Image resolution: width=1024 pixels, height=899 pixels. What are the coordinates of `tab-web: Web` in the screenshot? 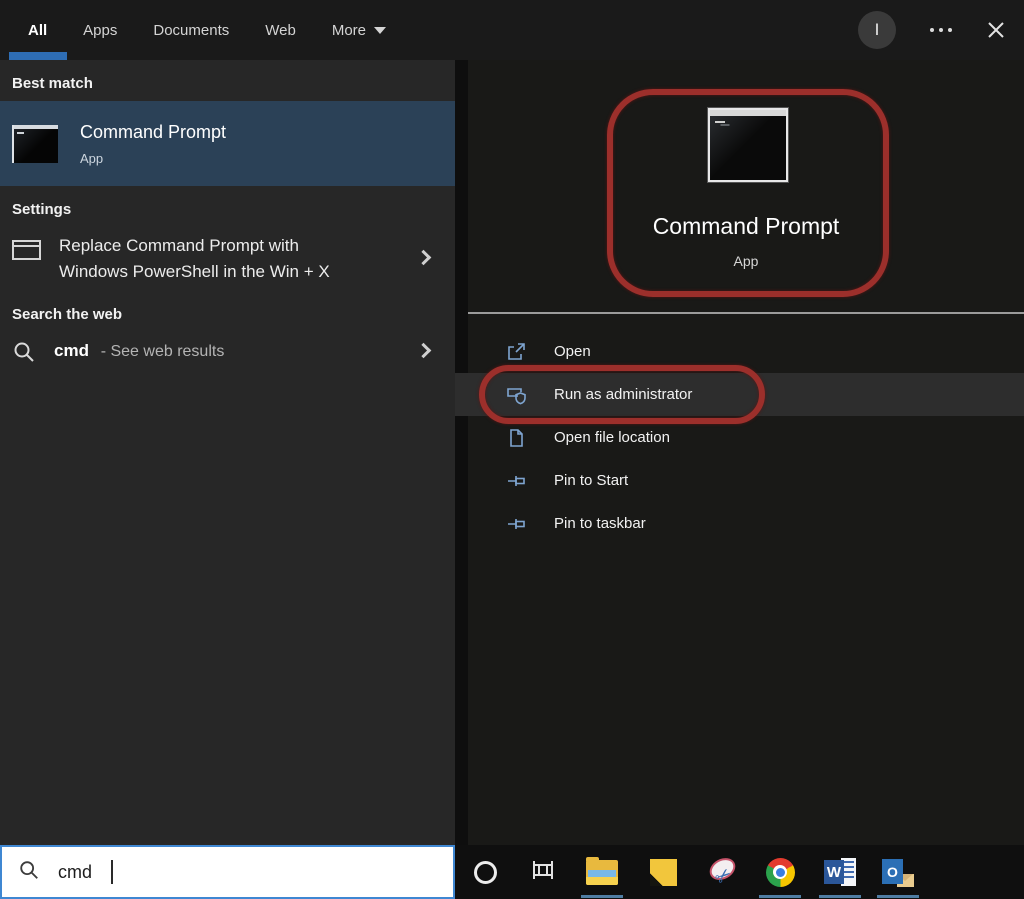 It's located at (280, 30).